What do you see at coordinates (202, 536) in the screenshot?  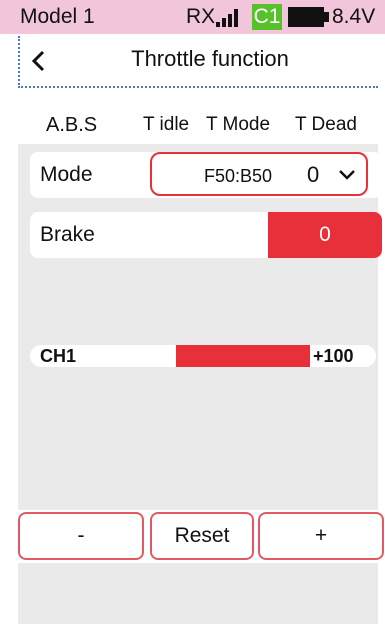 I see `reset-button: Reset` at bounding box center [202, 536].